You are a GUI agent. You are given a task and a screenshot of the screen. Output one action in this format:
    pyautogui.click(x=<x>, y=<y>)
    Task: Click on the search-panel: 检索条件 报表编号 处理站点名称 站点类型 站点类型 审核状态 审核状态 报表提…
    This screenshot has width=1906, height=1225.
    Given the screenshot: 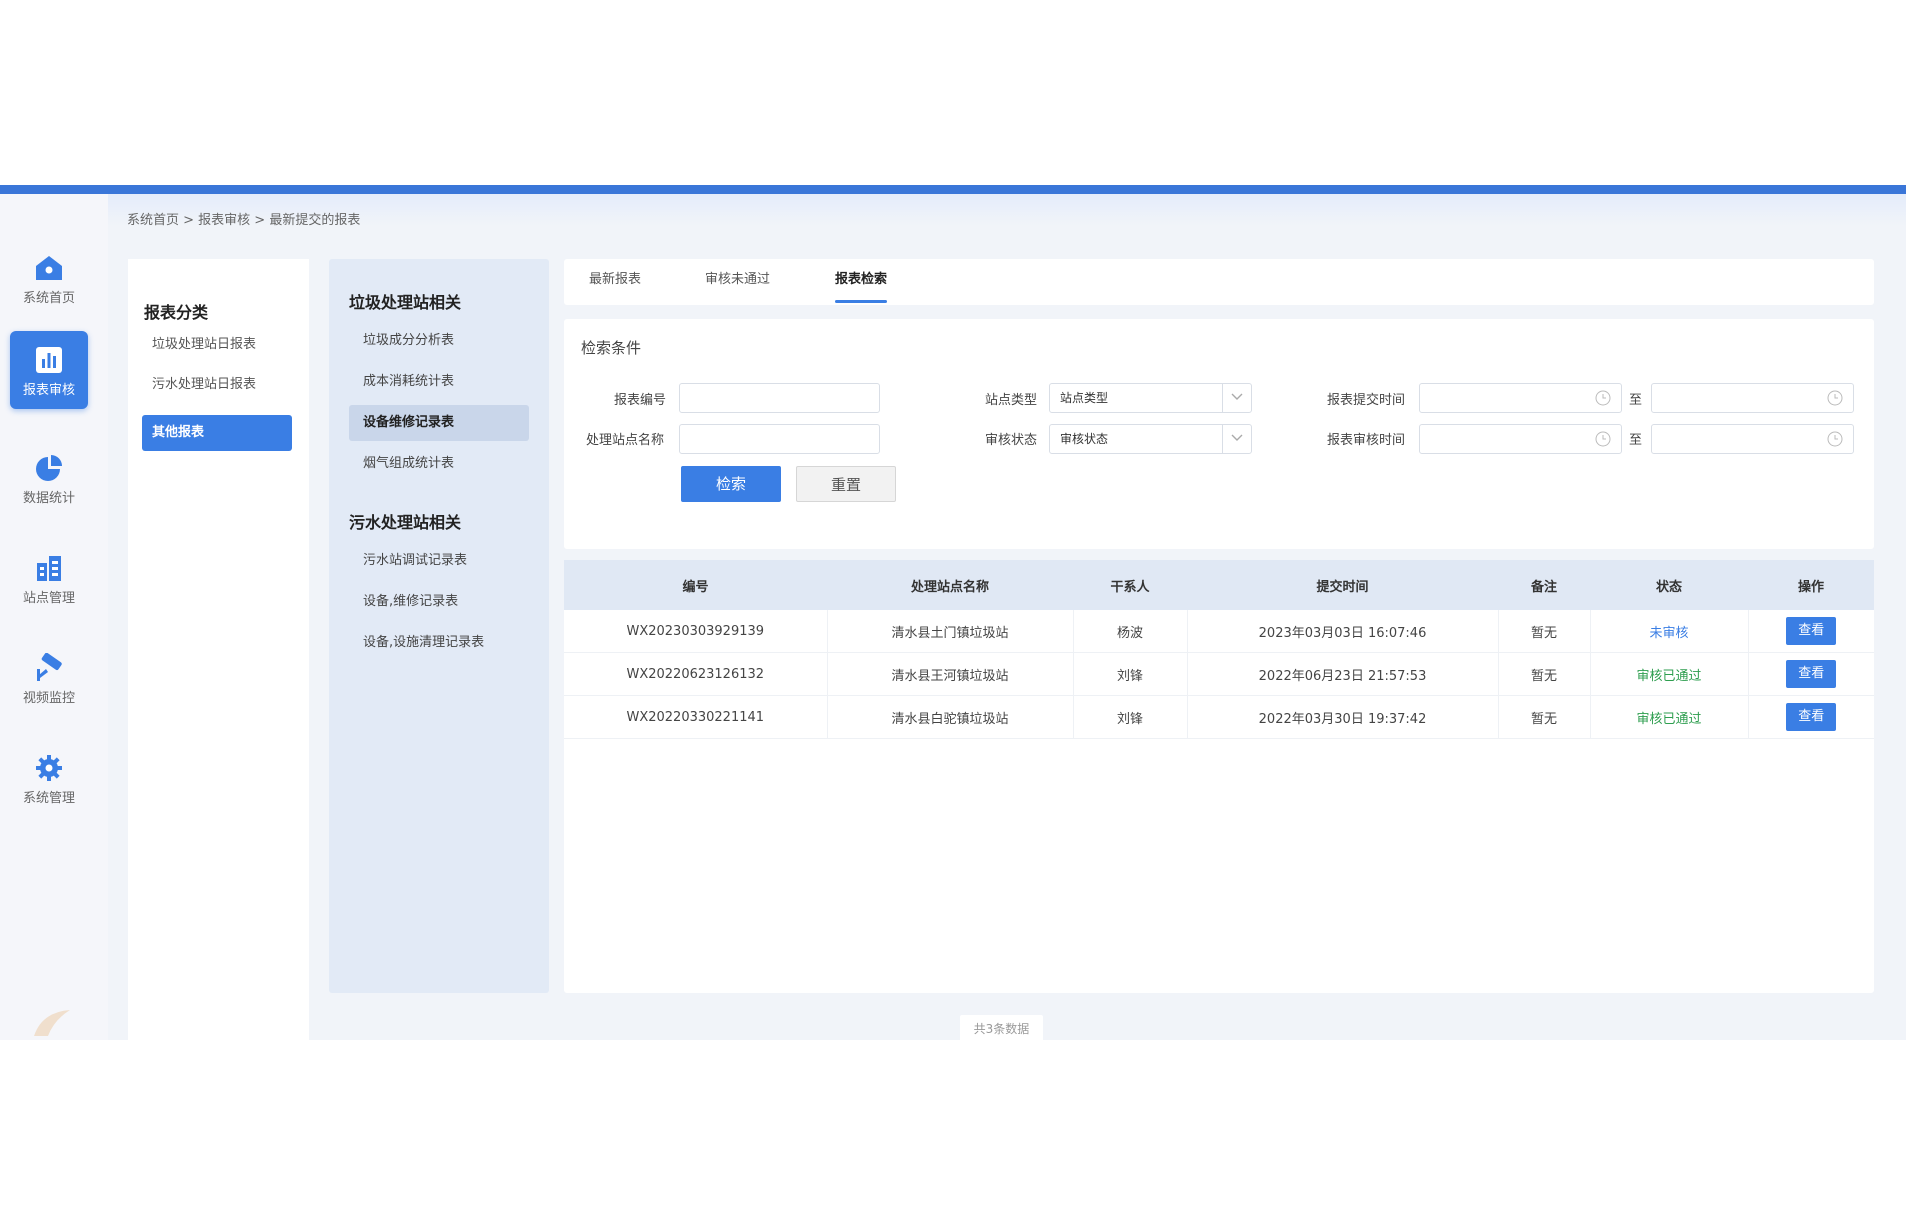 What is the action you would take?
    pyautogui.click(x=1219, y=434)
    